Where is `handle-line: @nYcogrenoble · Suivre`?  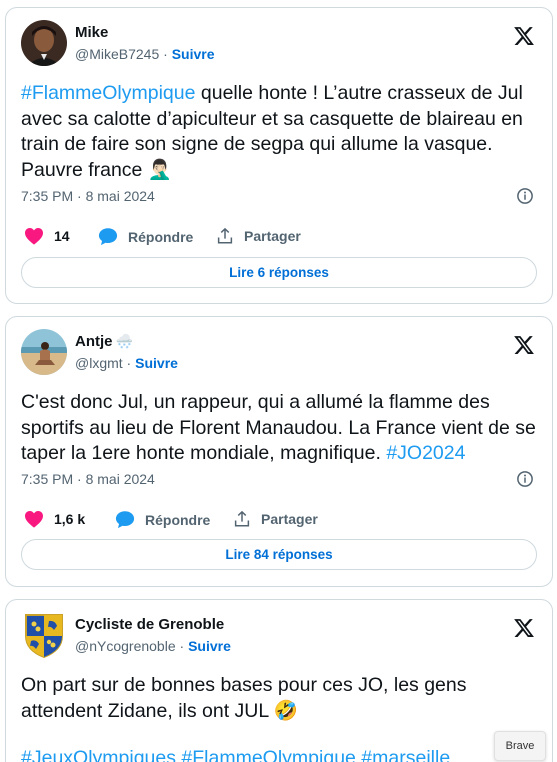 handle-line: @nYcogrenoble · Suivre is located at coordinates (153, 646).